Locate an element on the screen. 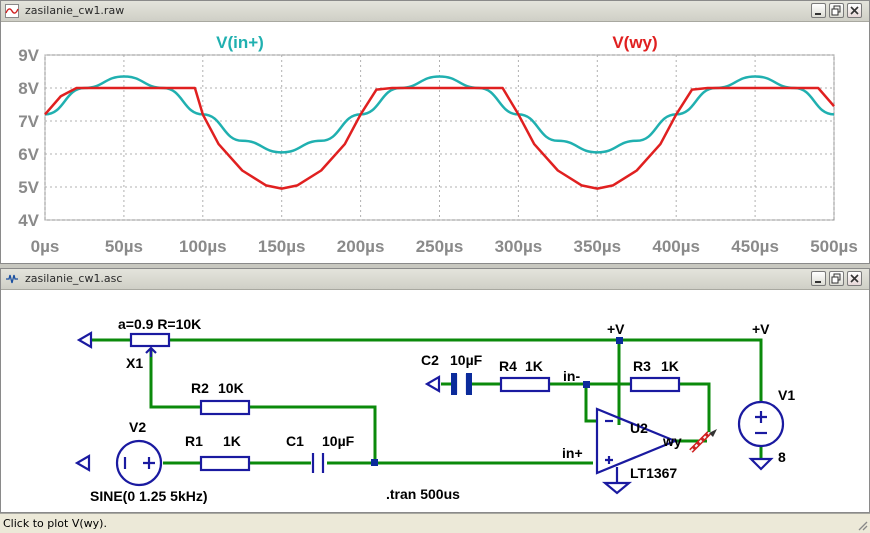  c1-label: C1 is located at coordinates (295, 441).